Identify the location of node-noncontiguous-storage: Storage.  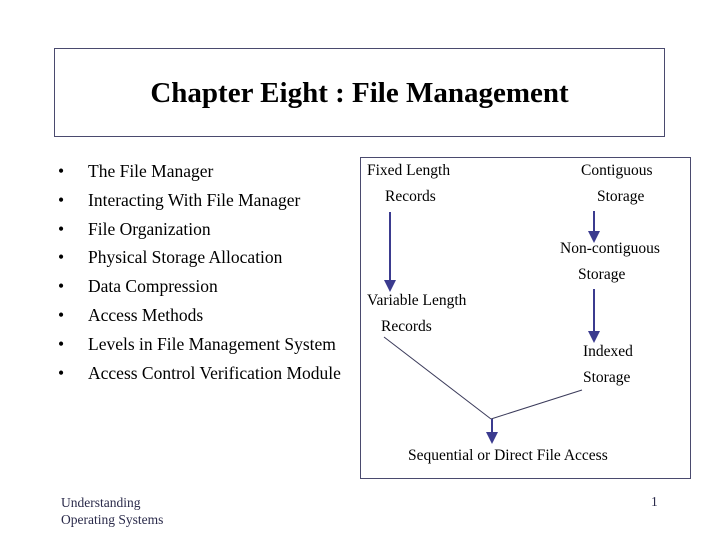
(602, 274).